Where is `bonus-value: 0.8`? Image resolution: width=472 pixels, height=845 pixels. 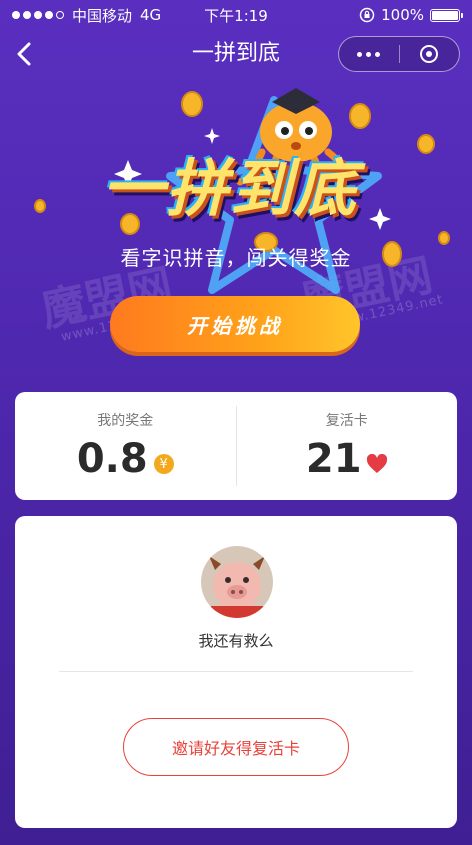
bonus-value: 0.8 is located at coordinates (112, 459).